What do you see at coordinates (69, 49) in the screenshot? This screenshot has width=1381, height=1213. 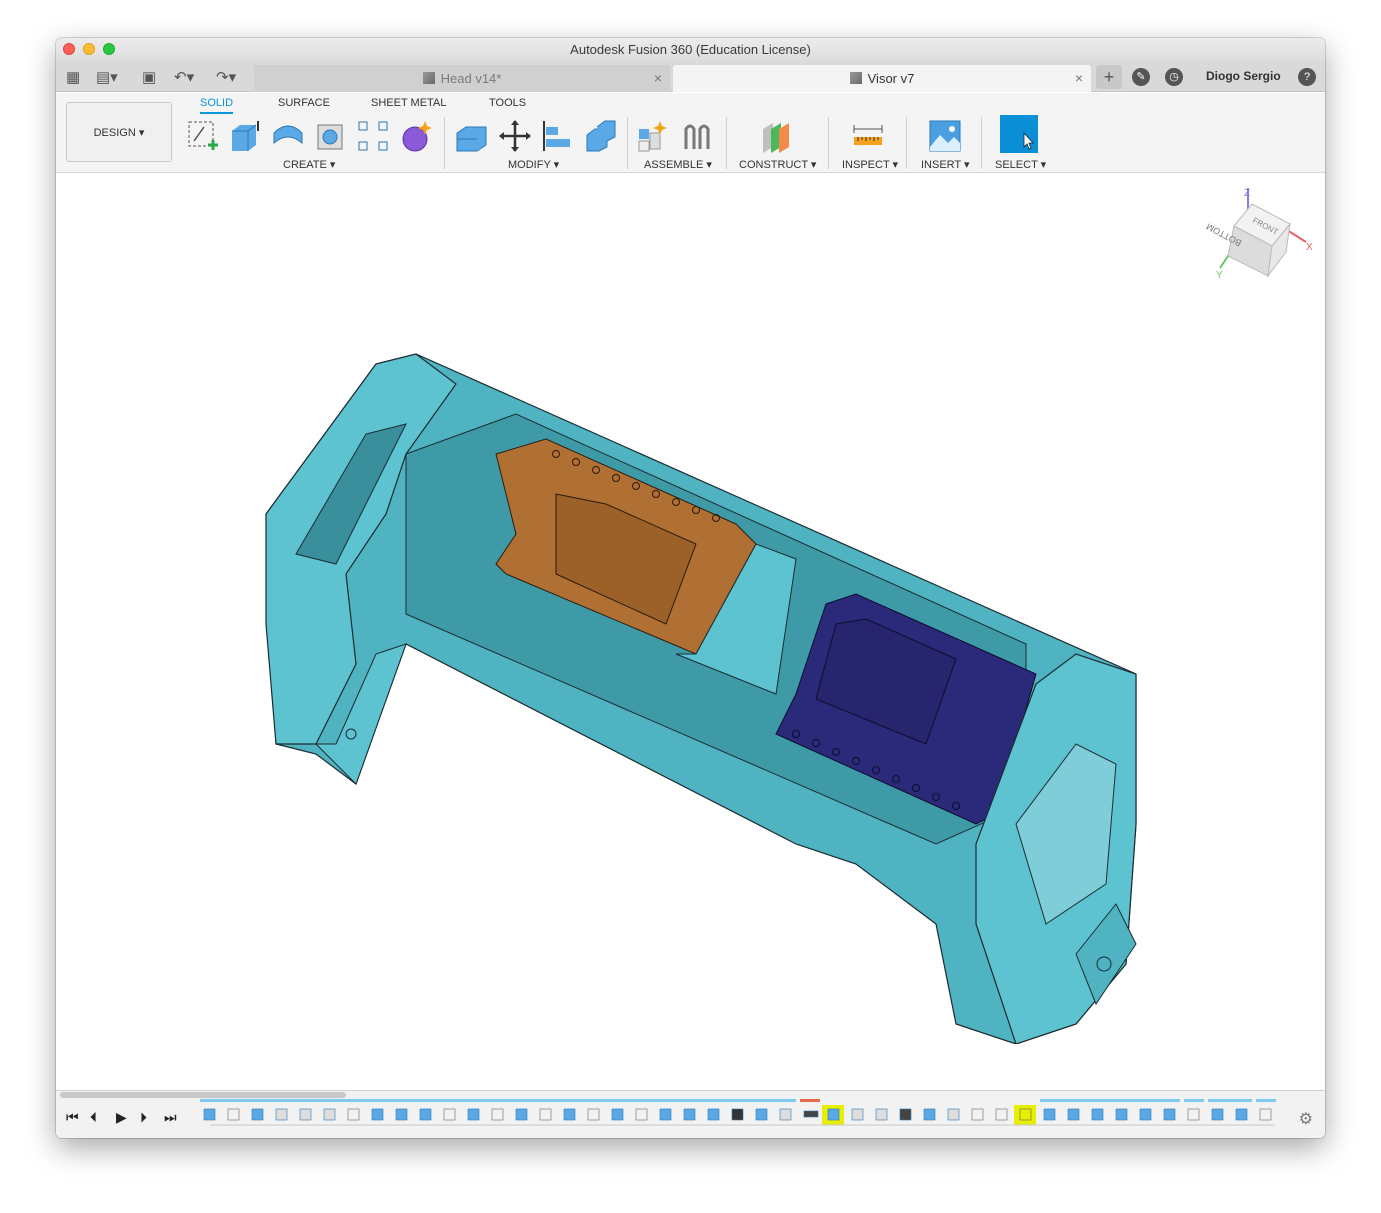 I see `close-window-button` at bounding box center [69, 49].